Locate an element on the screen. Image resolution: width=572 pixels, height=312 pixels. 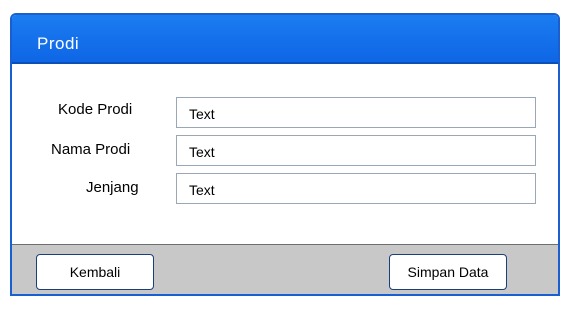
jenjang-input: Text is located at coordinates (356, 188).